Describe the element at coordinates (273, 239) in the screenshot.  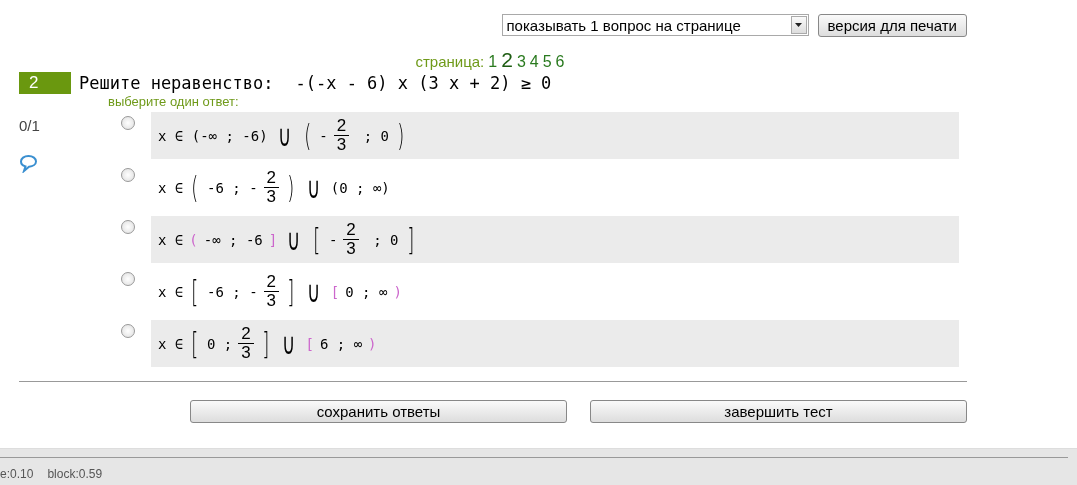
I see `math-text: ]` at that location.